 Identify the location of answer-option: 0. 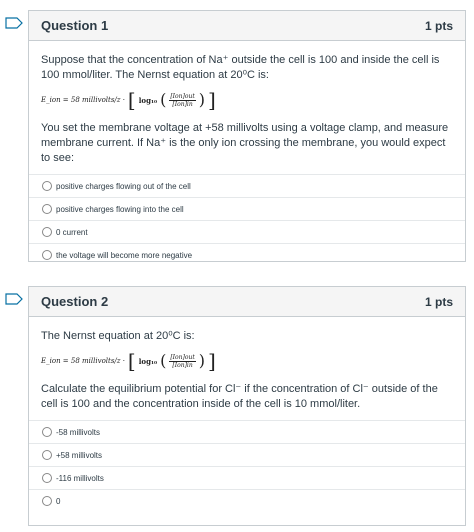
(247, 501).